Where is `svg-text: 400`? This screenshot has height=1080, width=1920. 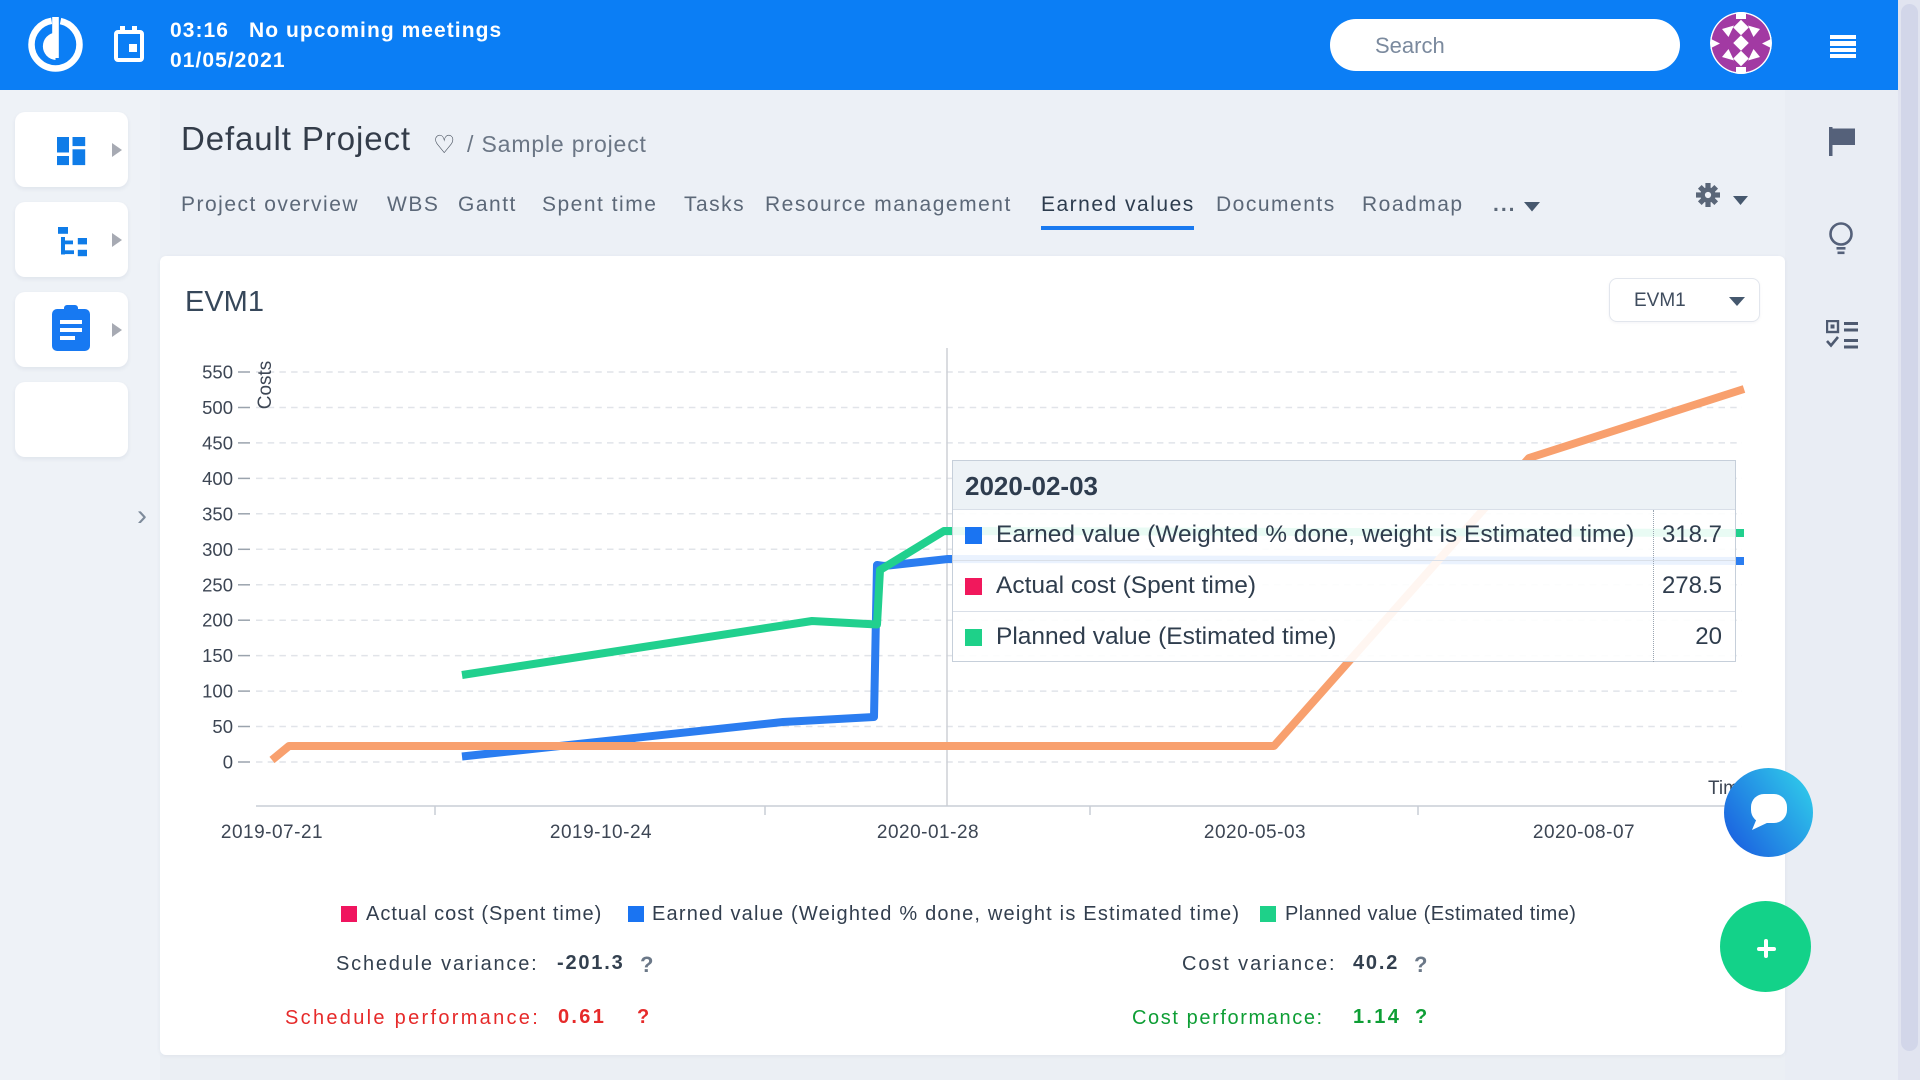
svg-text: 400 is located at coordinates (217, 478).